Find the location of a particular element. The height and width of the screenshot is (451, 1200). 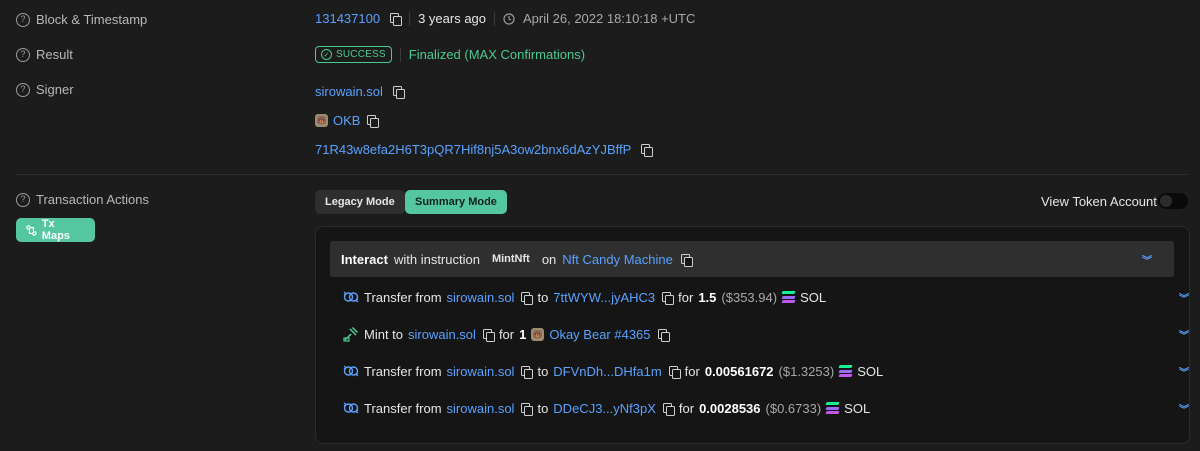

action-usd: ($0.6733) is located at coordinates (793, 408).